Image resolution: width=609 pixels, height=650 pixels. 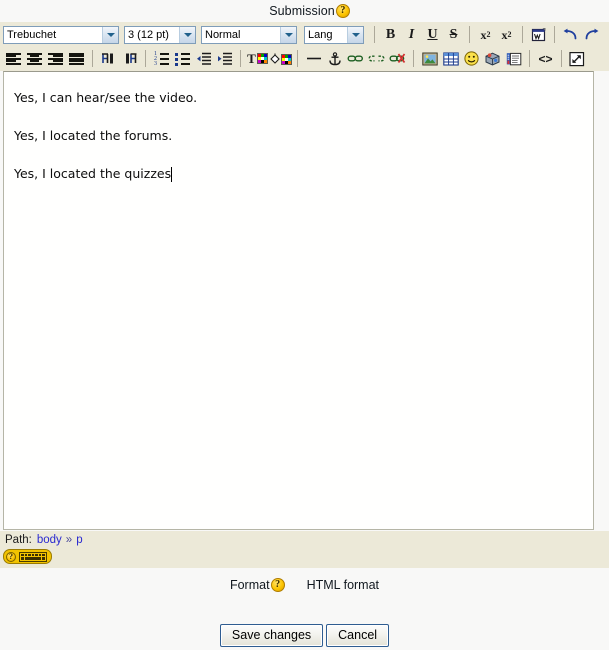 What do you see at coordinates (203, 59) in the screenshot?
I see `outdent-button` at bounding box center [203, 59].